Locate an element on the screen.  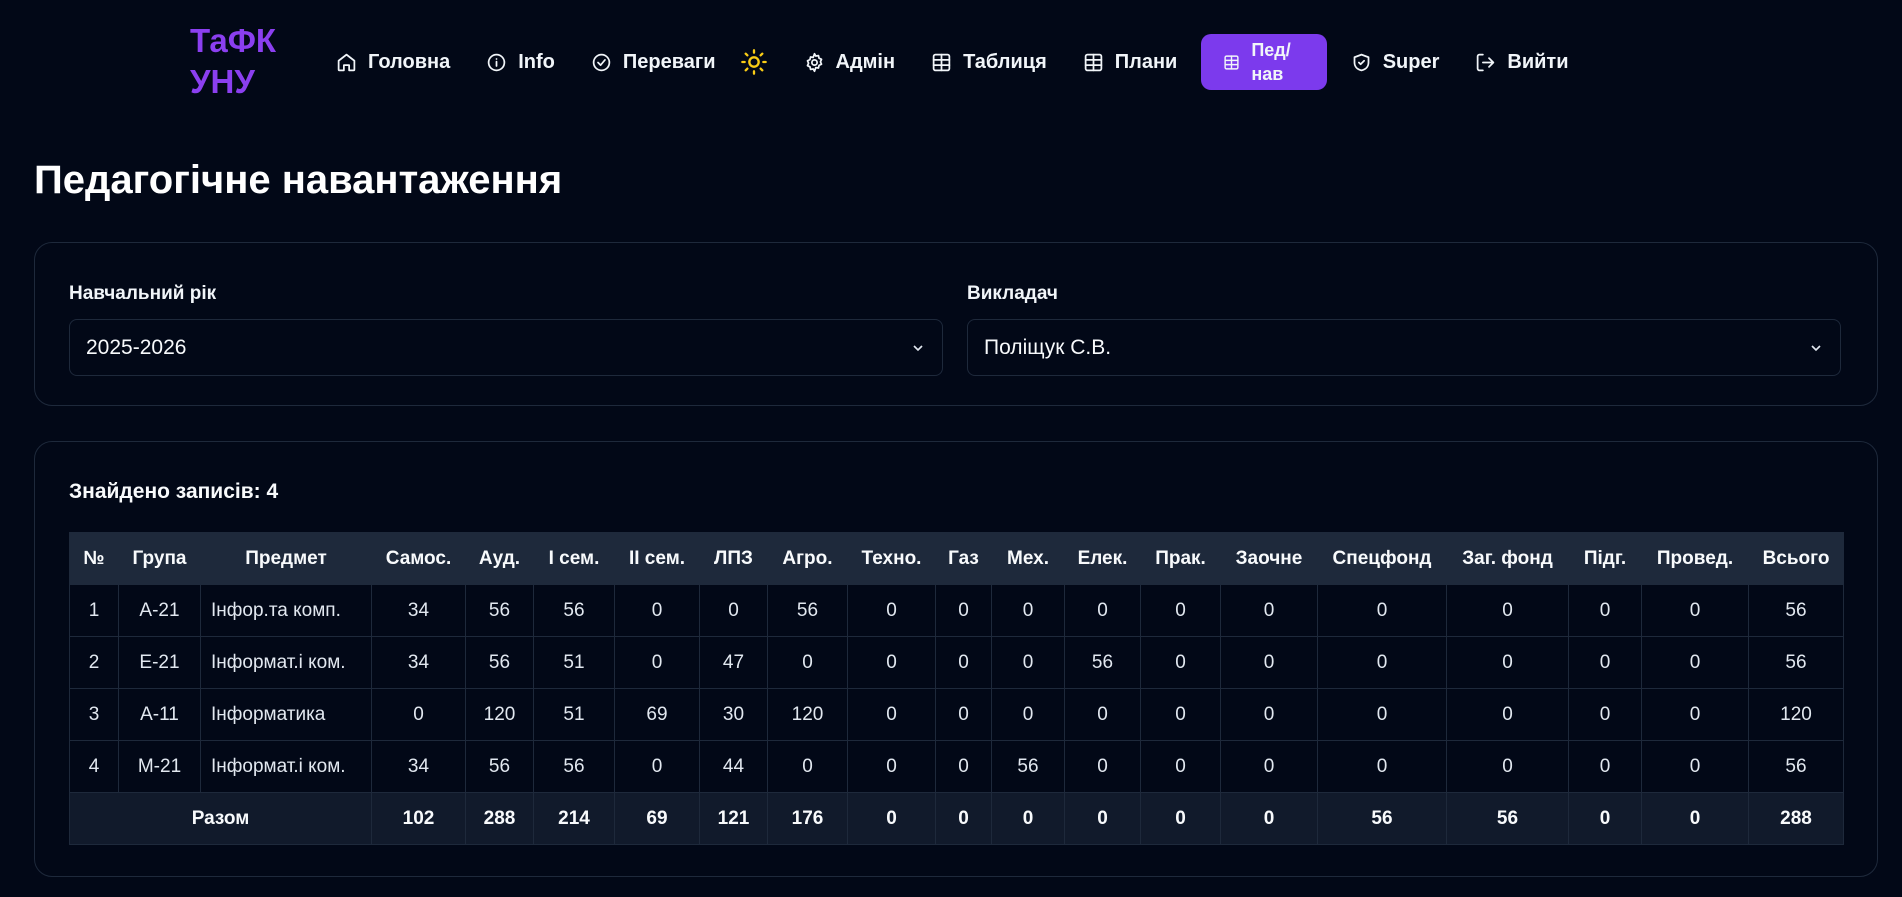
column-header: Заочне is located at coordinates (1269, 558).